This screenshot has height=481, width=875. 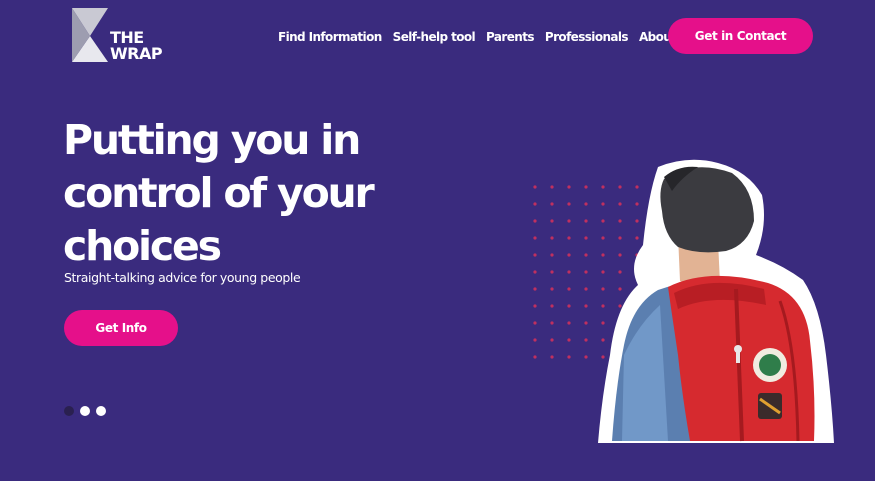 What do you see at coordinates (90, 35) in the screenshot?
I see `hourglass-logo-icon` at bounding box center [90, 35].